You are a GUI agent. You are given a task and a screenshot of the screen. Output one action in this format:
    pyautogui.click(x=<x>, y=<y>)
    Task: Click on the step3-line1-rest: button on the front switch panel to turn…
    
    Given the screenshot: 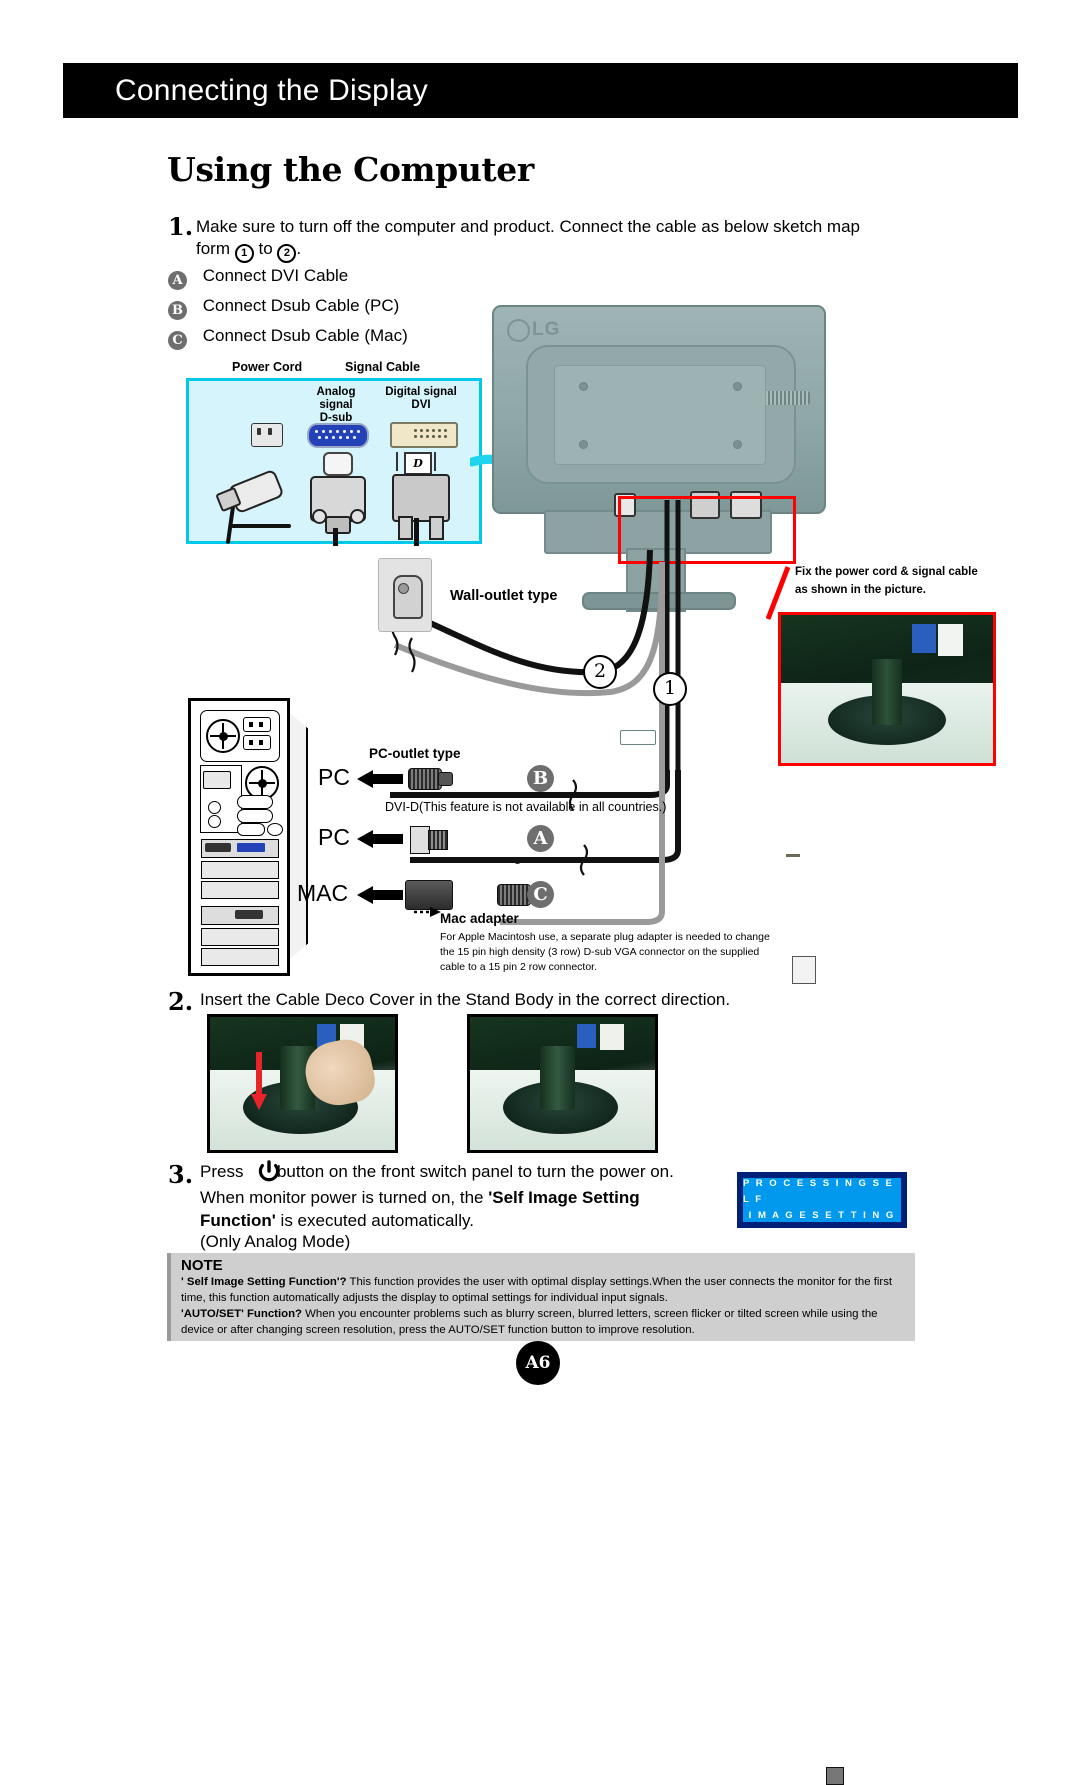 What is the action you would take?
    pyautogui.click(x=475, y=1171)
    